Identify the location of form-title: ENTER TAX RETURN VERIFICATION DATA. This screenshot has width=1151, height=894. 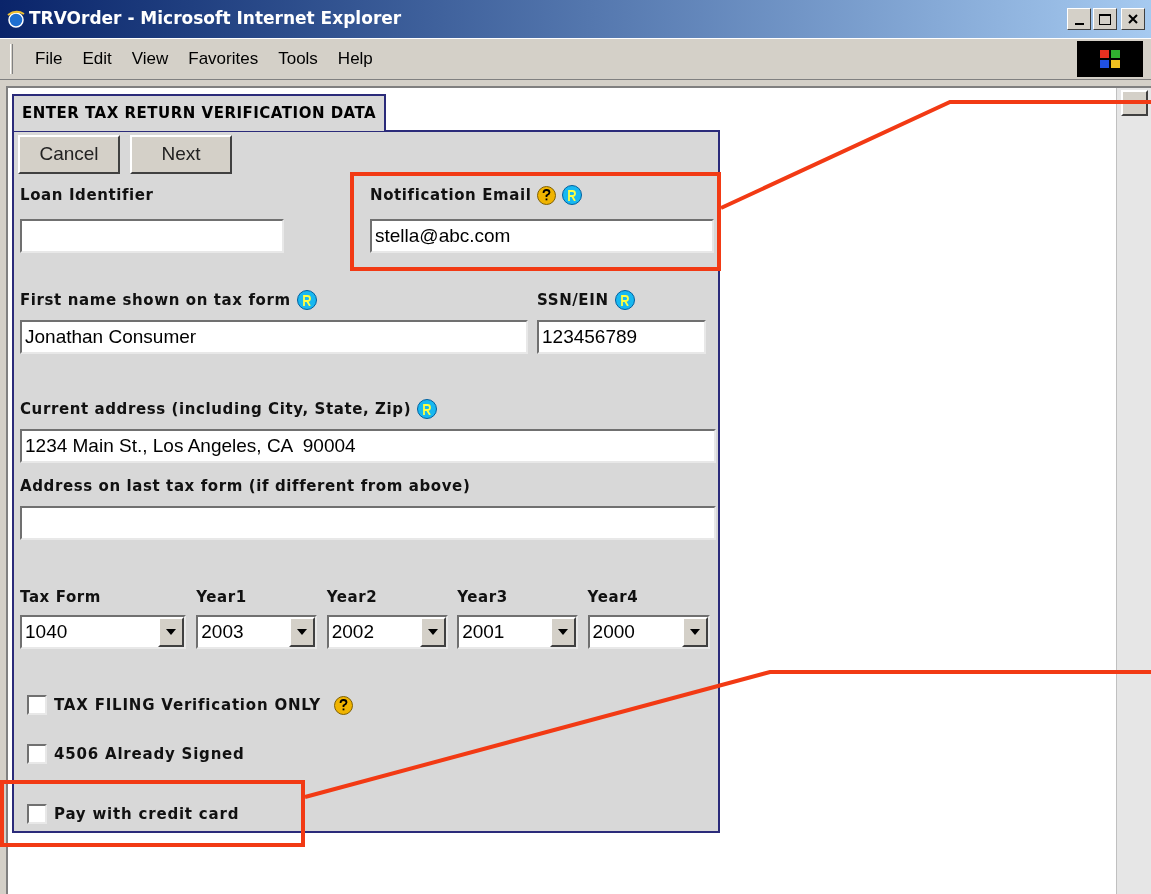
(199, 112).